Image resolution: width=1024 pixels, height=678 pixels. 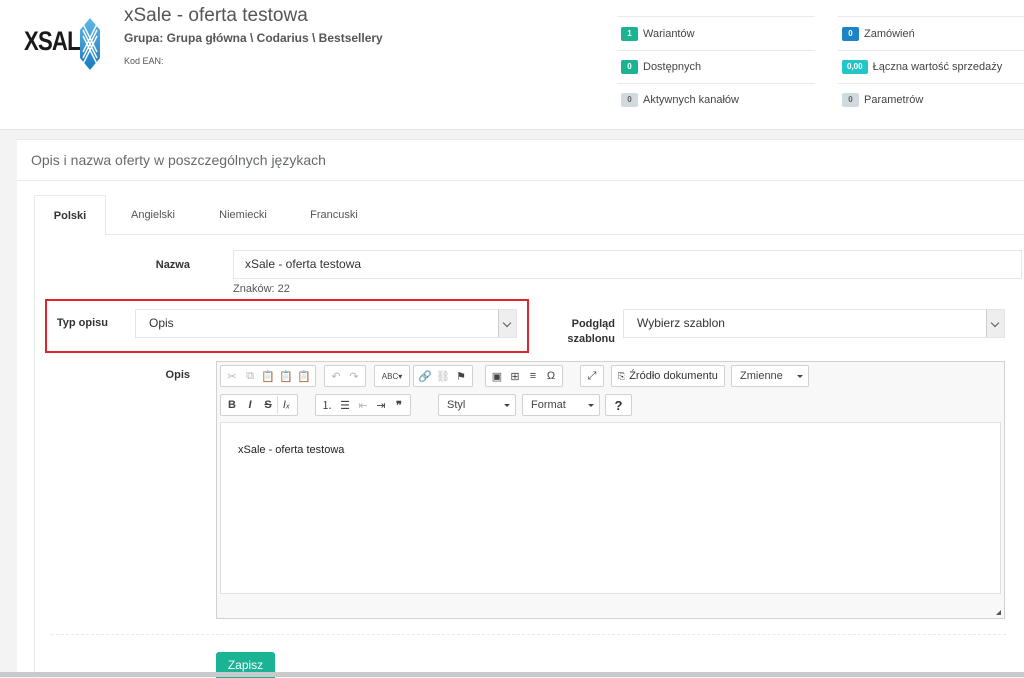 I want to click on source-label: Źródło dokumentu, so click(x=673, y=376).